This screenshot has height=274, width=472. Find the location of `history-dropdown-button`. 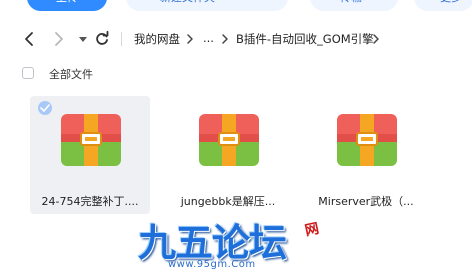

history-dropdown-button is located at coordinates (83, 39).